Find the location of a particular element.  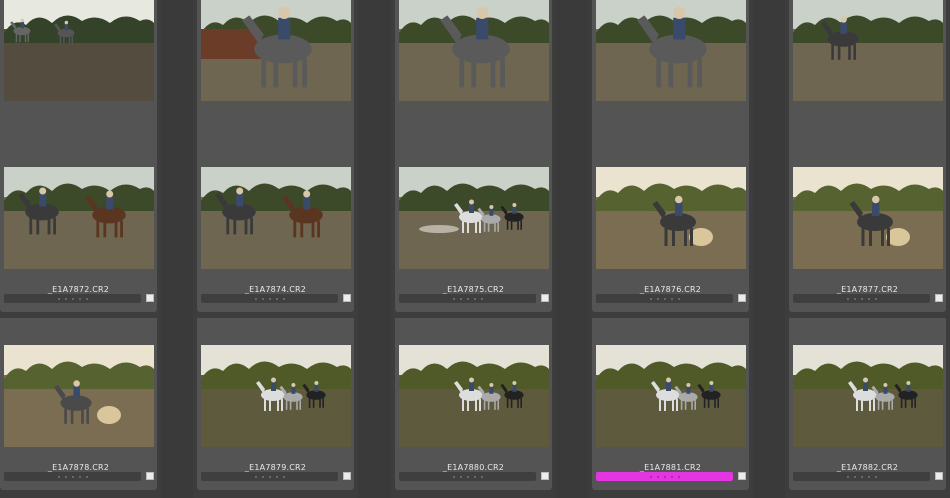

photo-cell: _E1A7877.CR2 is located at coordinates (867, 226).